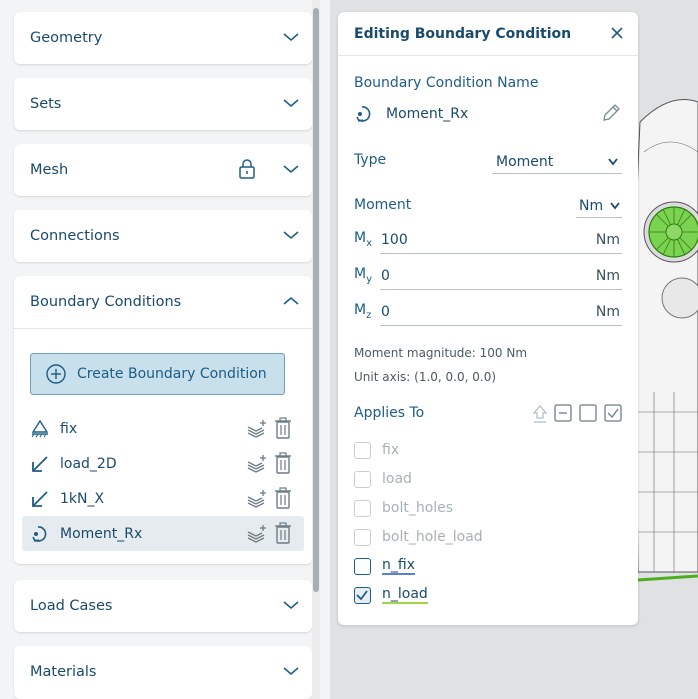  Describe the element at coordinates (370, 160) in the screenshot. I see `type-label: Type` at that location.